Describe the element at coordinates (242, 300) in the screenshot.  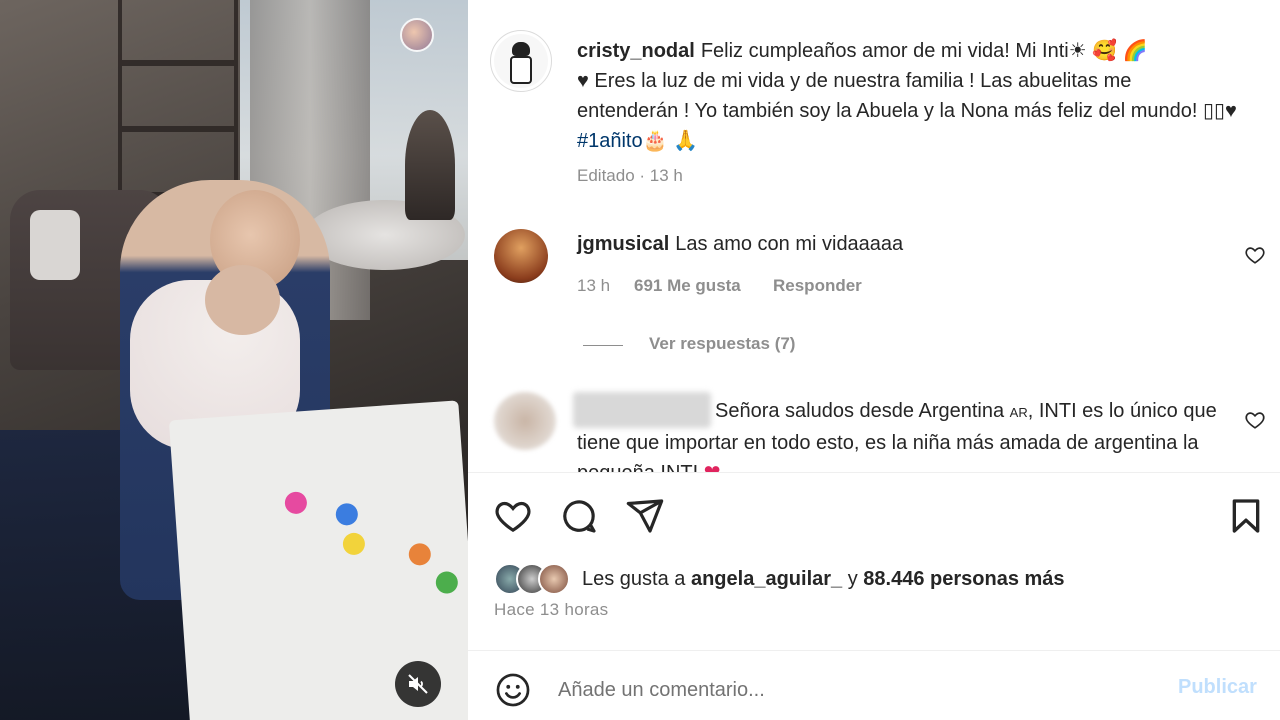
I see `media-baby-head` at that location.